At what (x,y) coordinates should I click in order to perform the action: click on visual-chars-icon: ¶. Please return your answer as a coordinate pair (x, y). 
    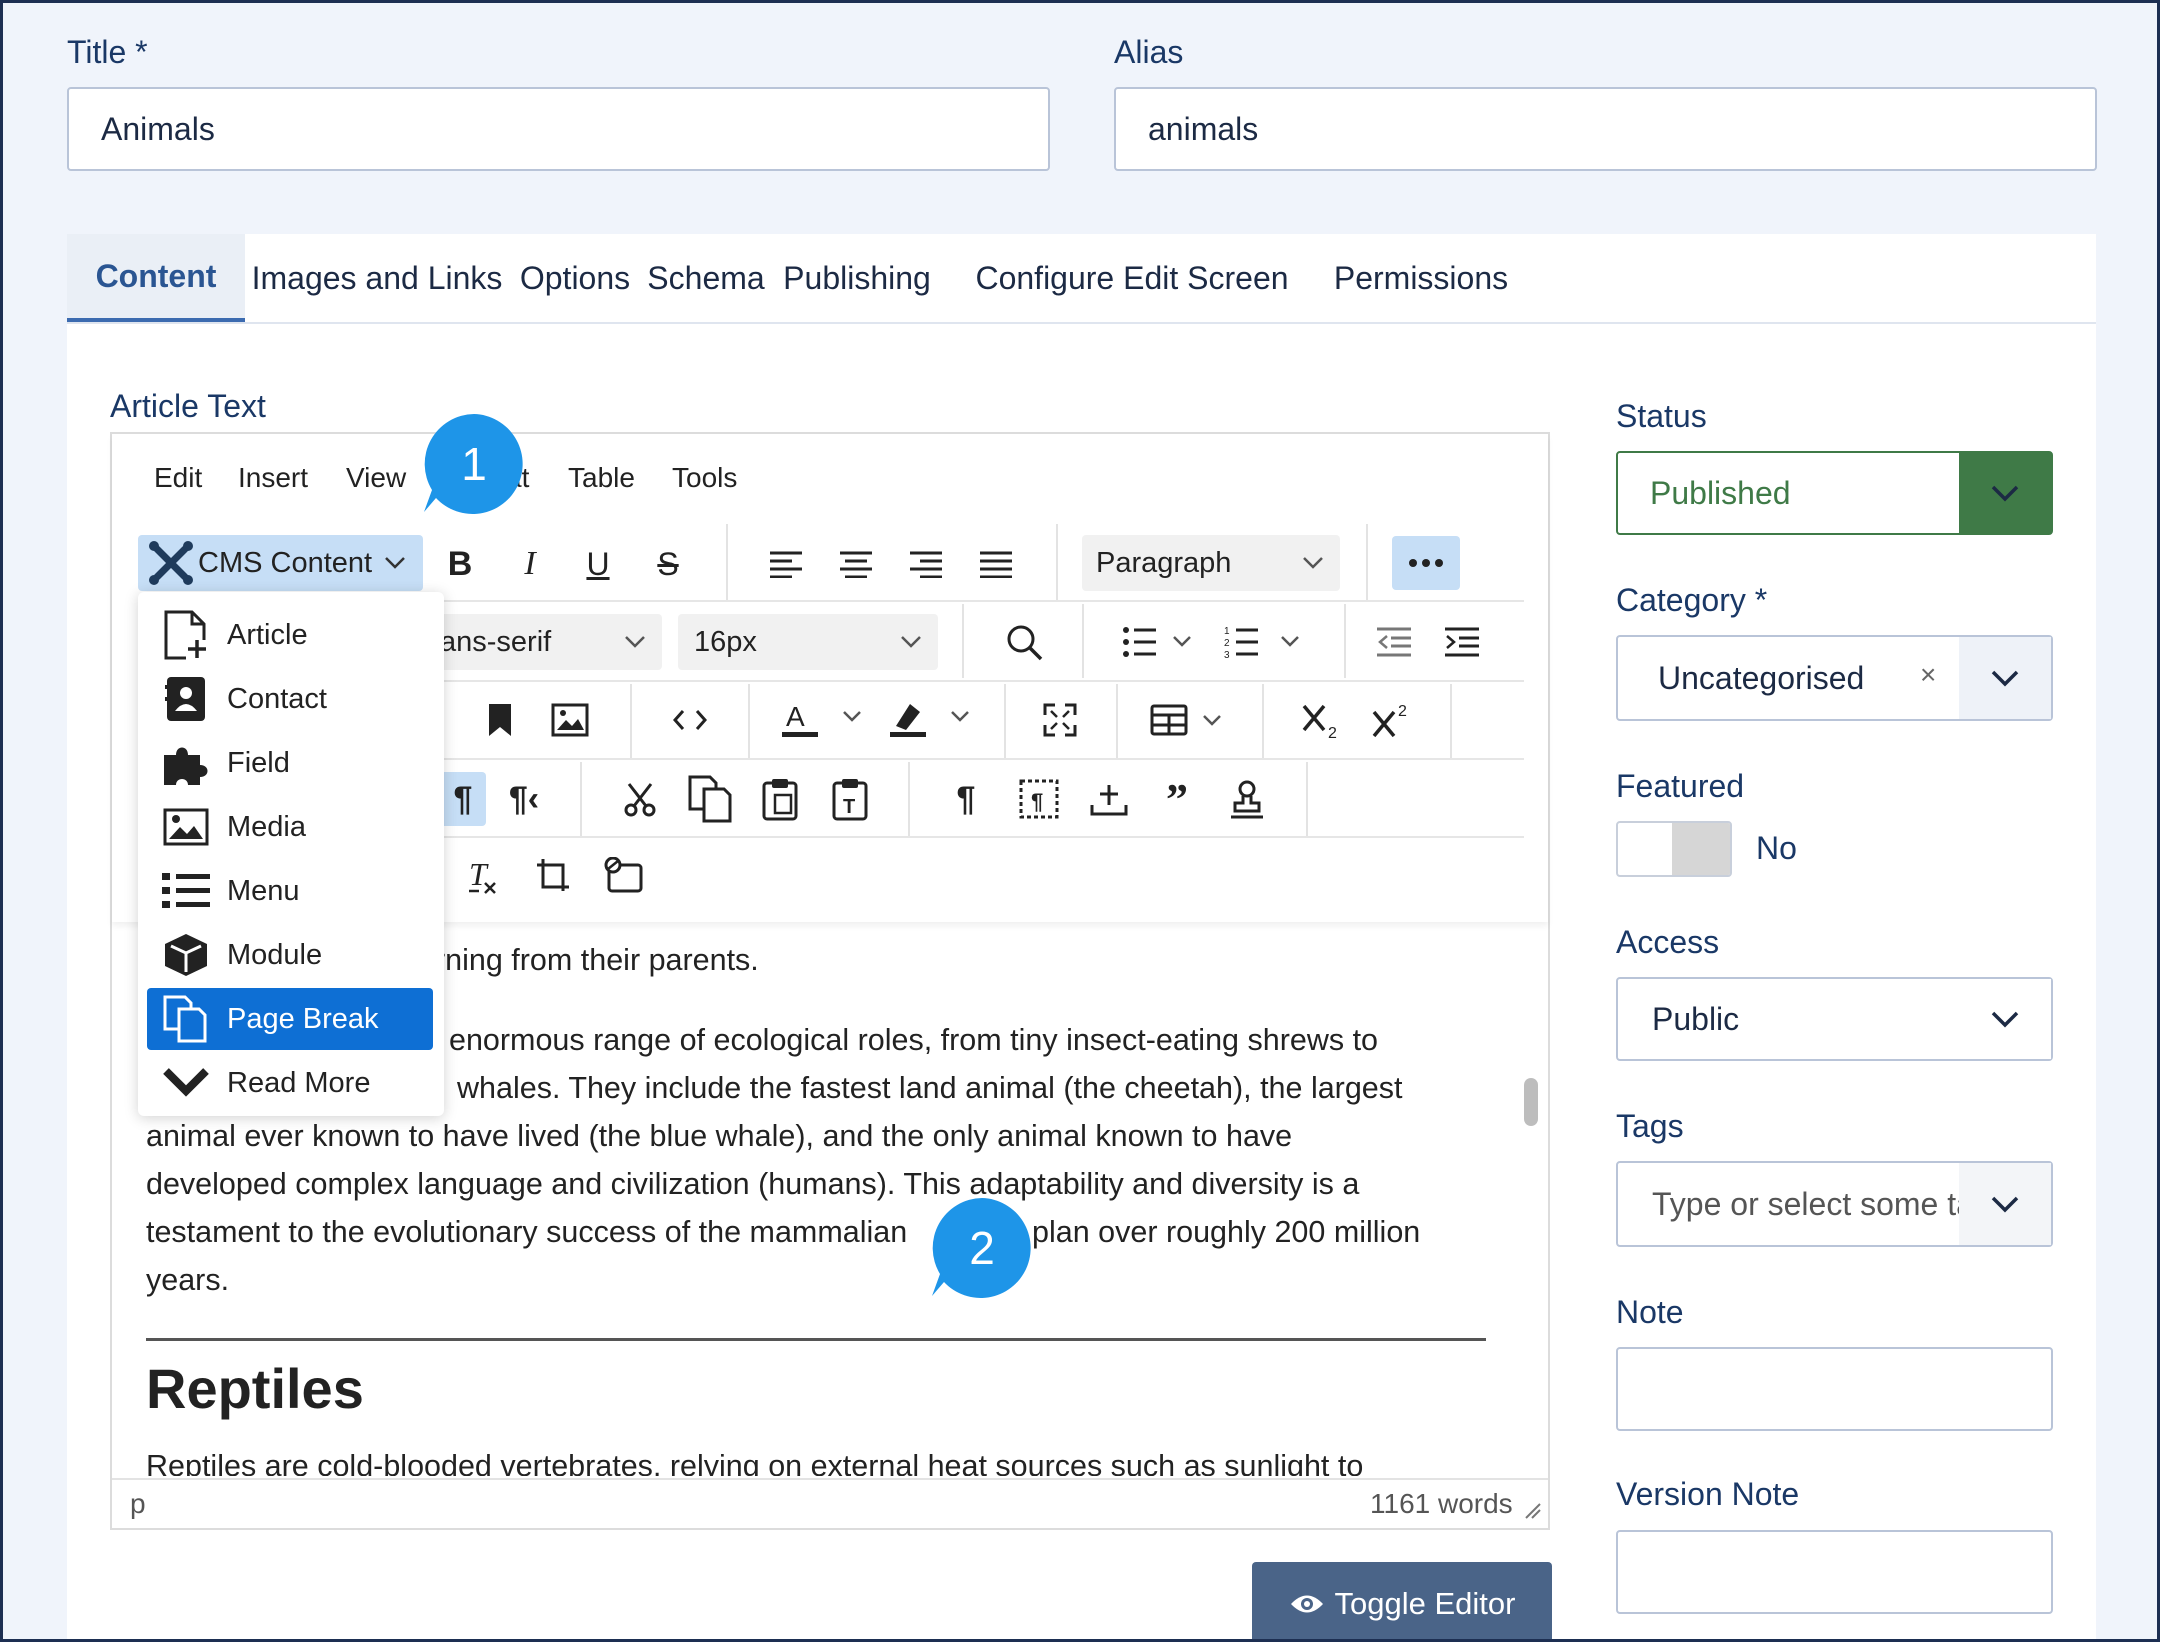
    Looking at the image, I should click on (966, 799).